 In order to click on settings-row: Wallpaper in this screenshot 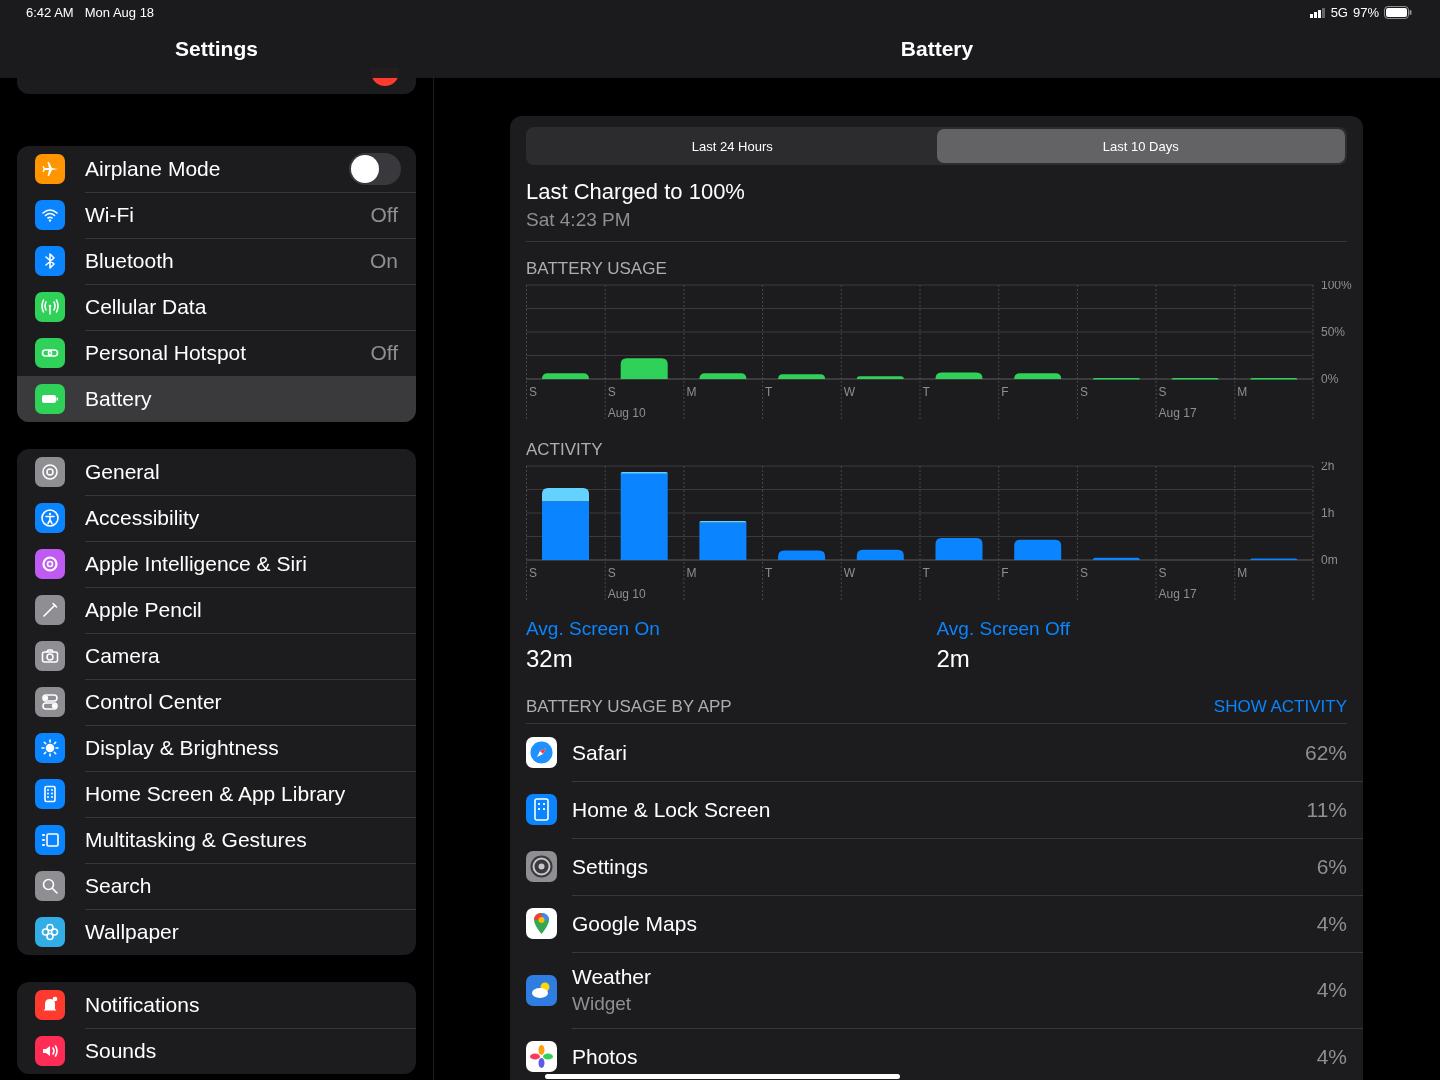, I will do `click(216, 932)`.